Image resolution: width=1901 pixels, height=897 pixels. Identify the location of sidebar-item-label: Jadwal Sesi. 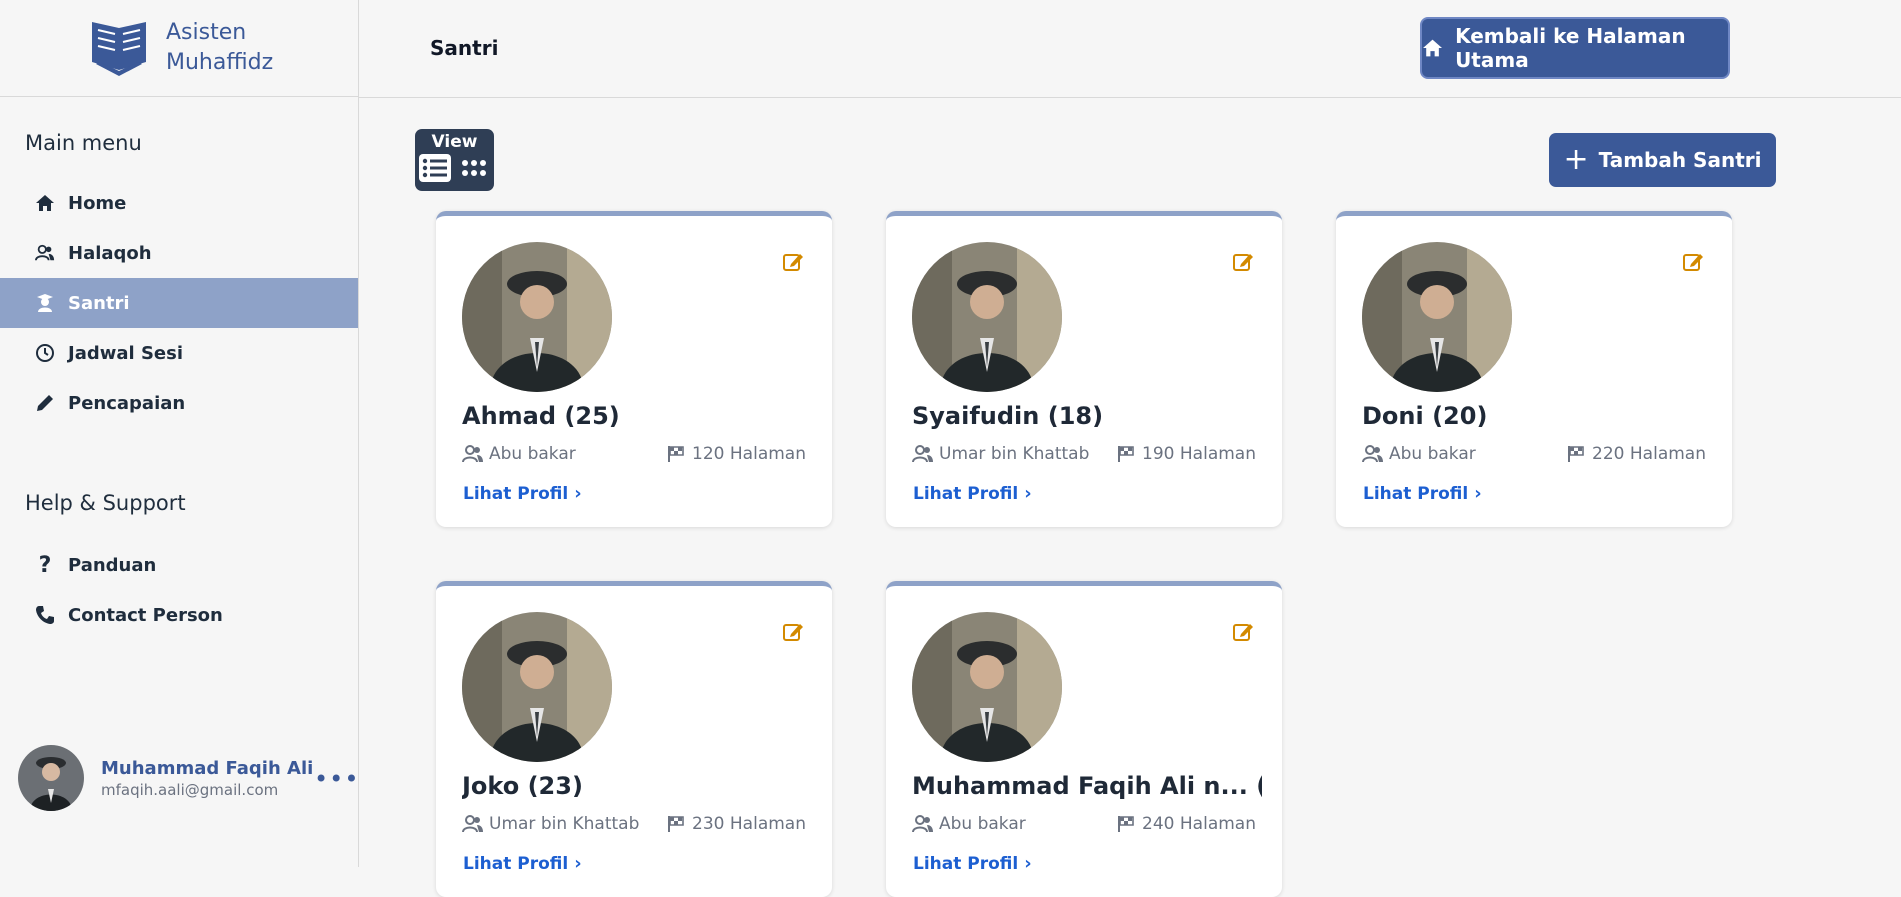
(125, 353).